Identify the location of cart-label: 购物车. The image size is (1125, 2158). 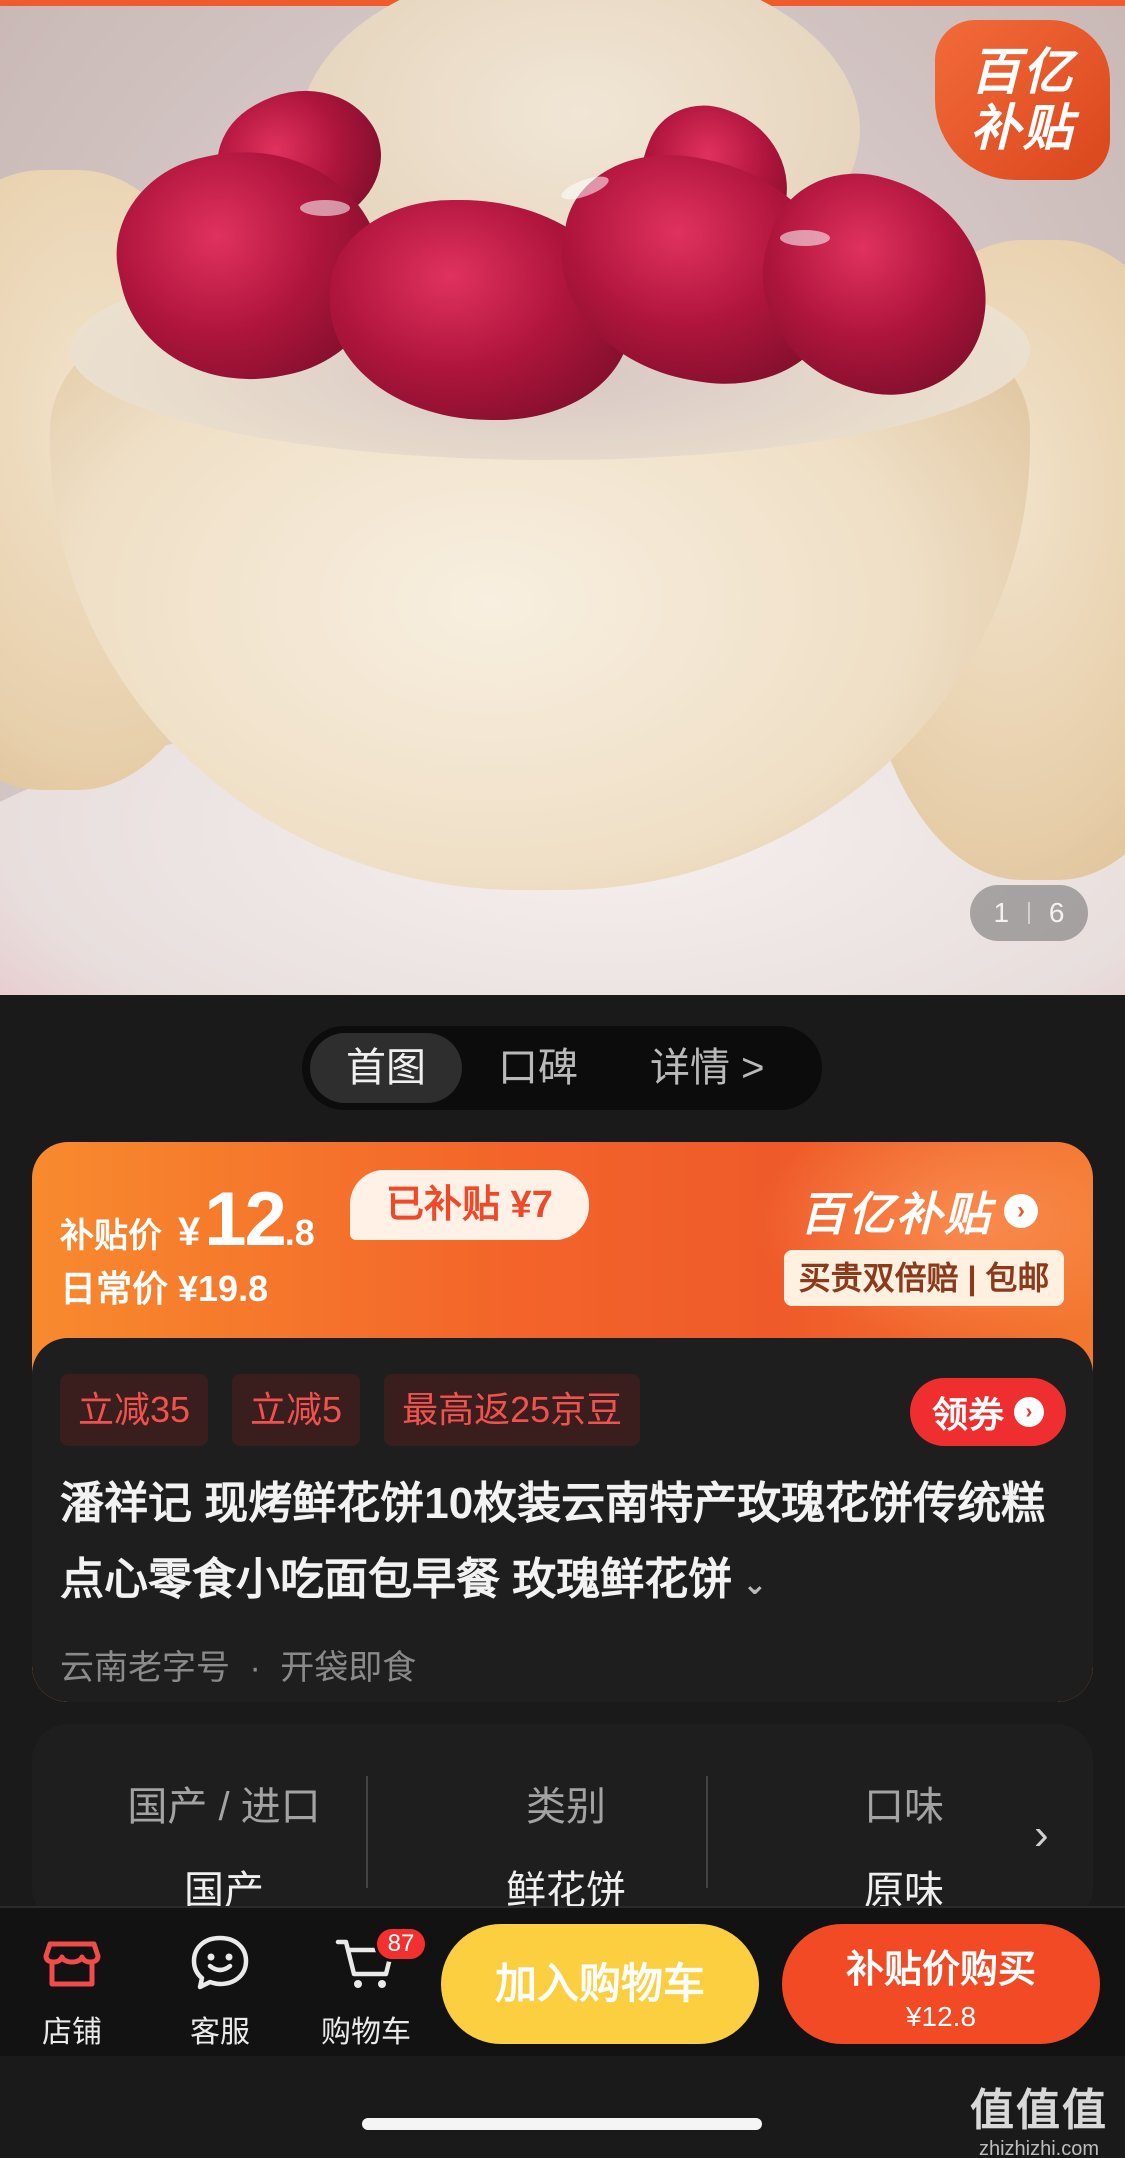
(366, 2032).